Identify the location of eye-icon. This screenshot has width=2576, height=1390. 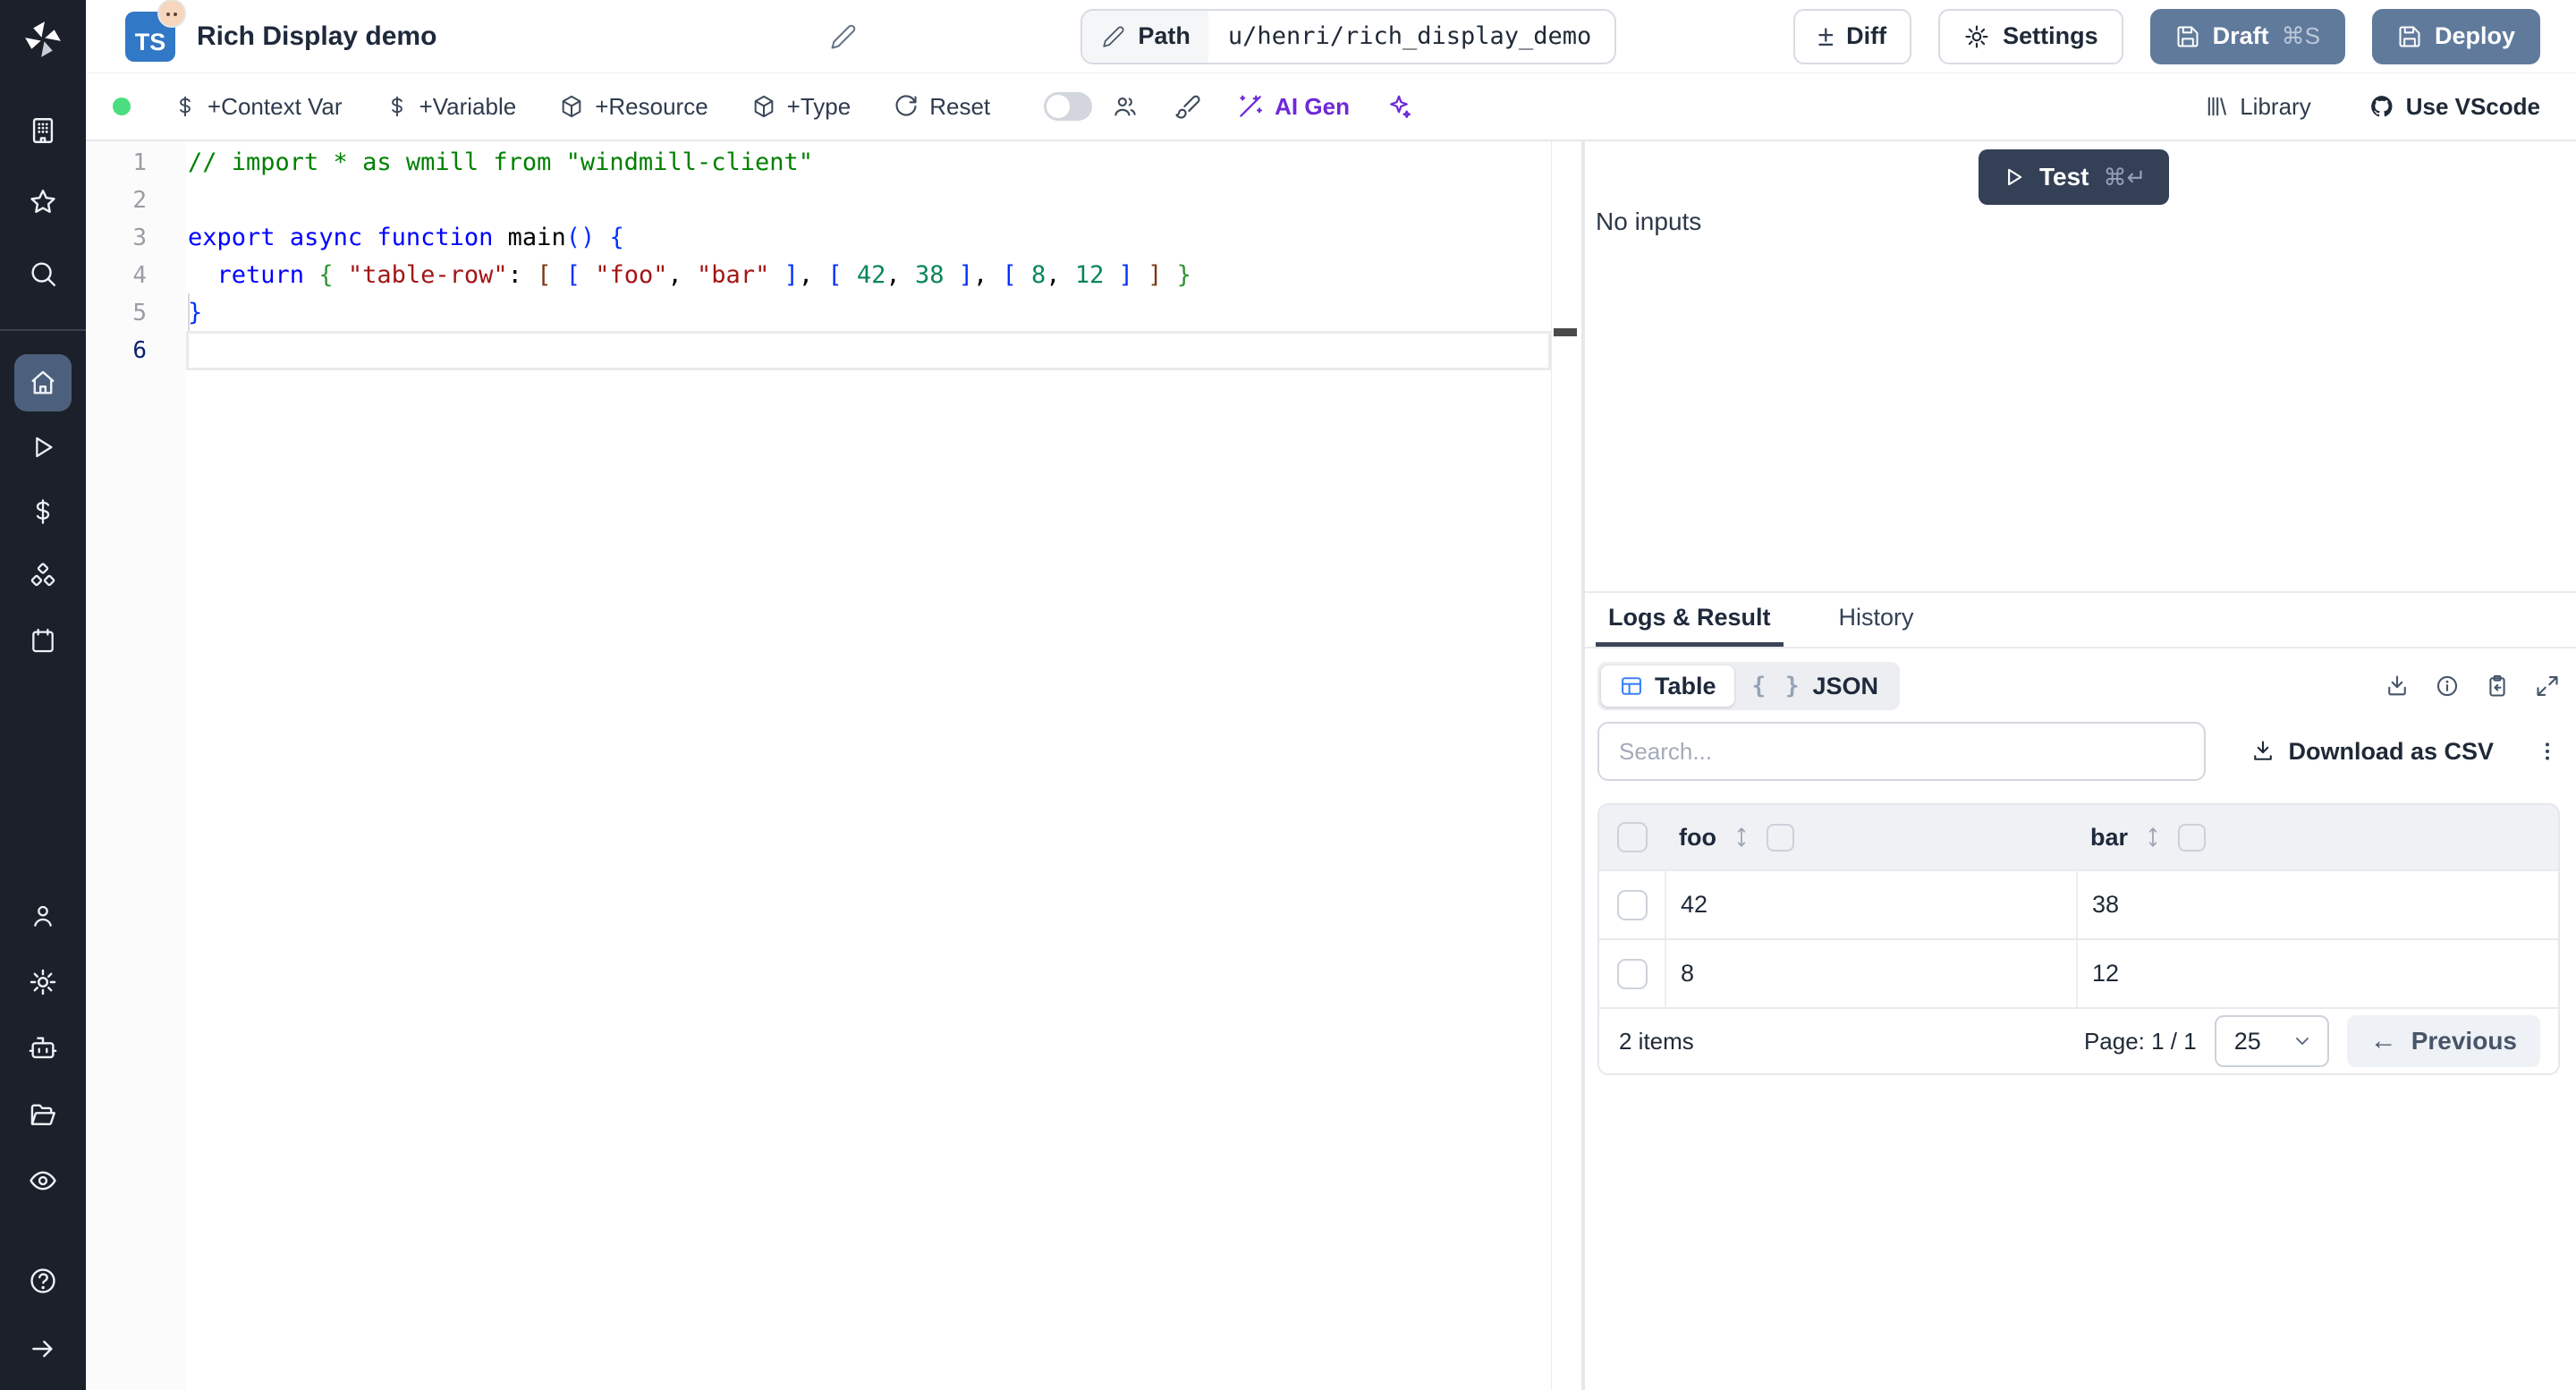
(43, 1180).